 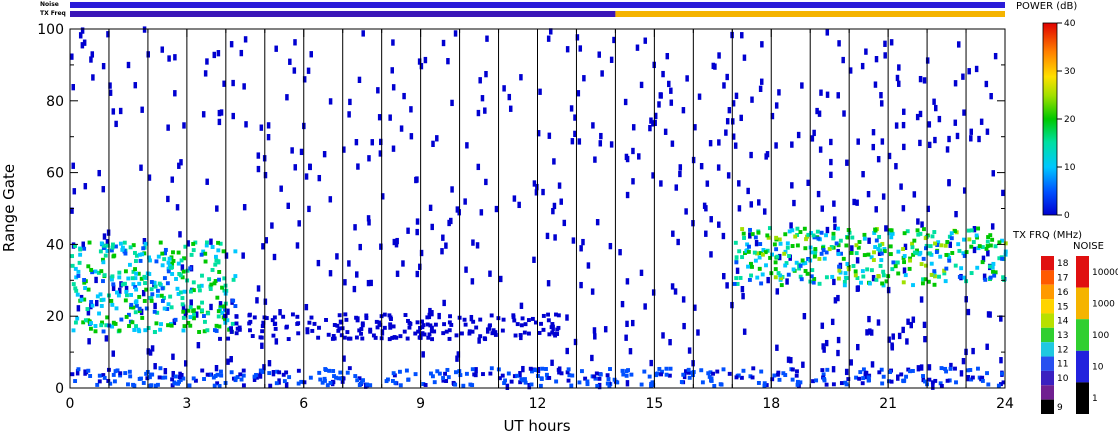 I want to click on power-colorbar-gradient, so click(x=1050, y=119).